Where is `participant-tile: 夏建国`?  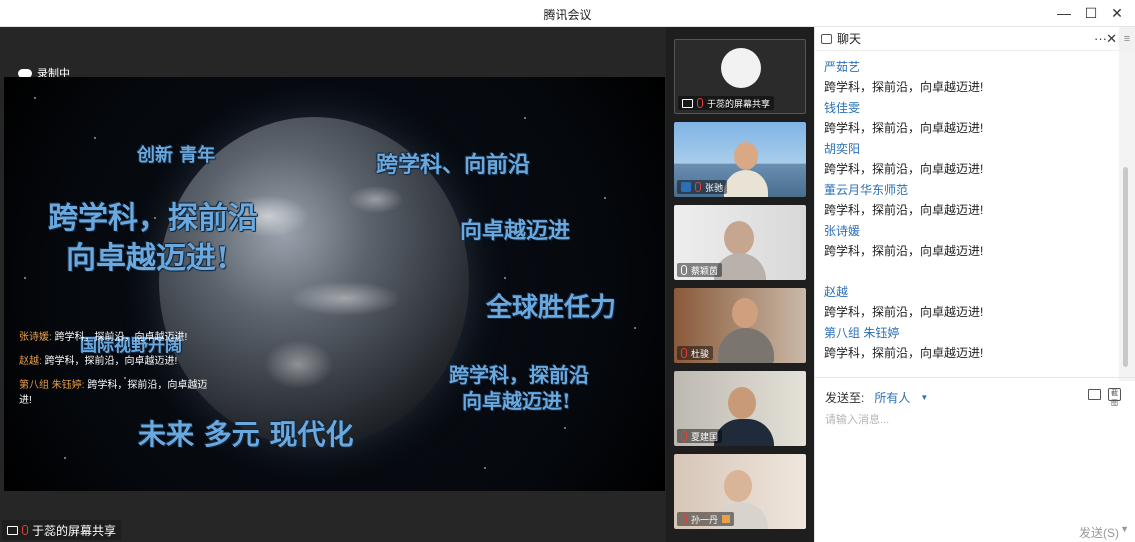 participant-tile: 夏建国 is located at coordinates (740, 408).